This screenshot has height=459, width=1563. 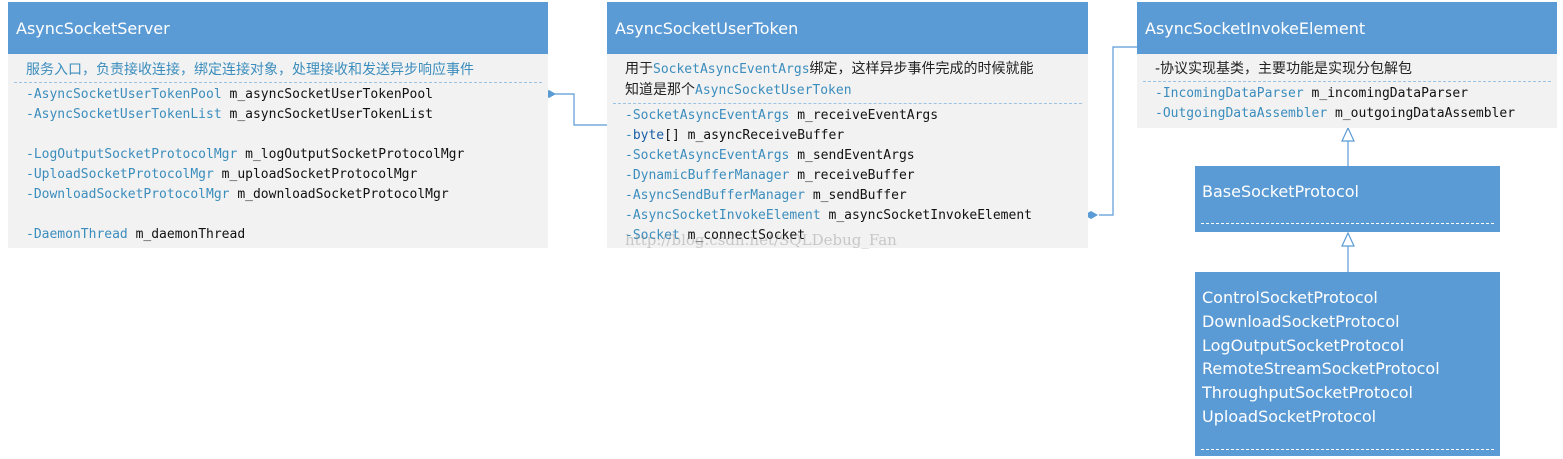 I want to click on derived-class-separator, so click(x=1347, y=449).